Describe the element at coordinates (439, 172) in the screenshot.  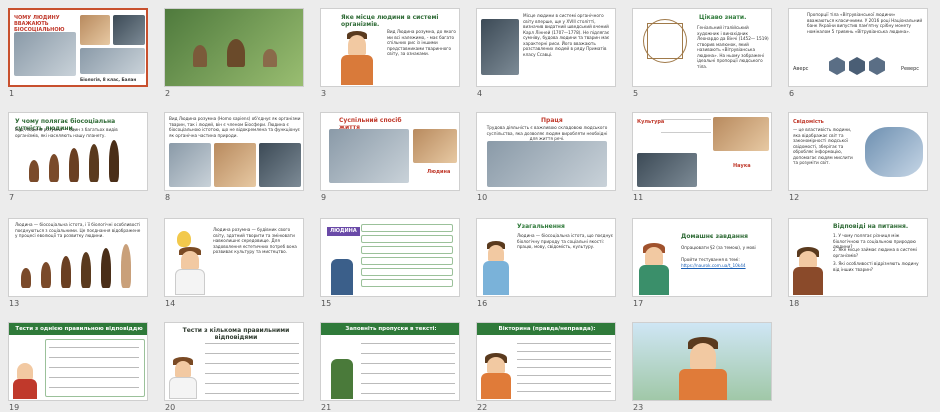
I see `slide-note: Людина` at that location.